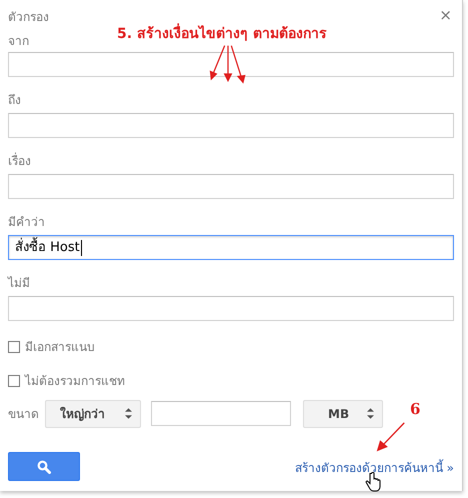  What do you see at coordinates (374, 468) in the screenshot?
I see `create-filter-link: สร้างตัวกรองด้วยการค้นหานี้ »` at bounding box center [374, 468].